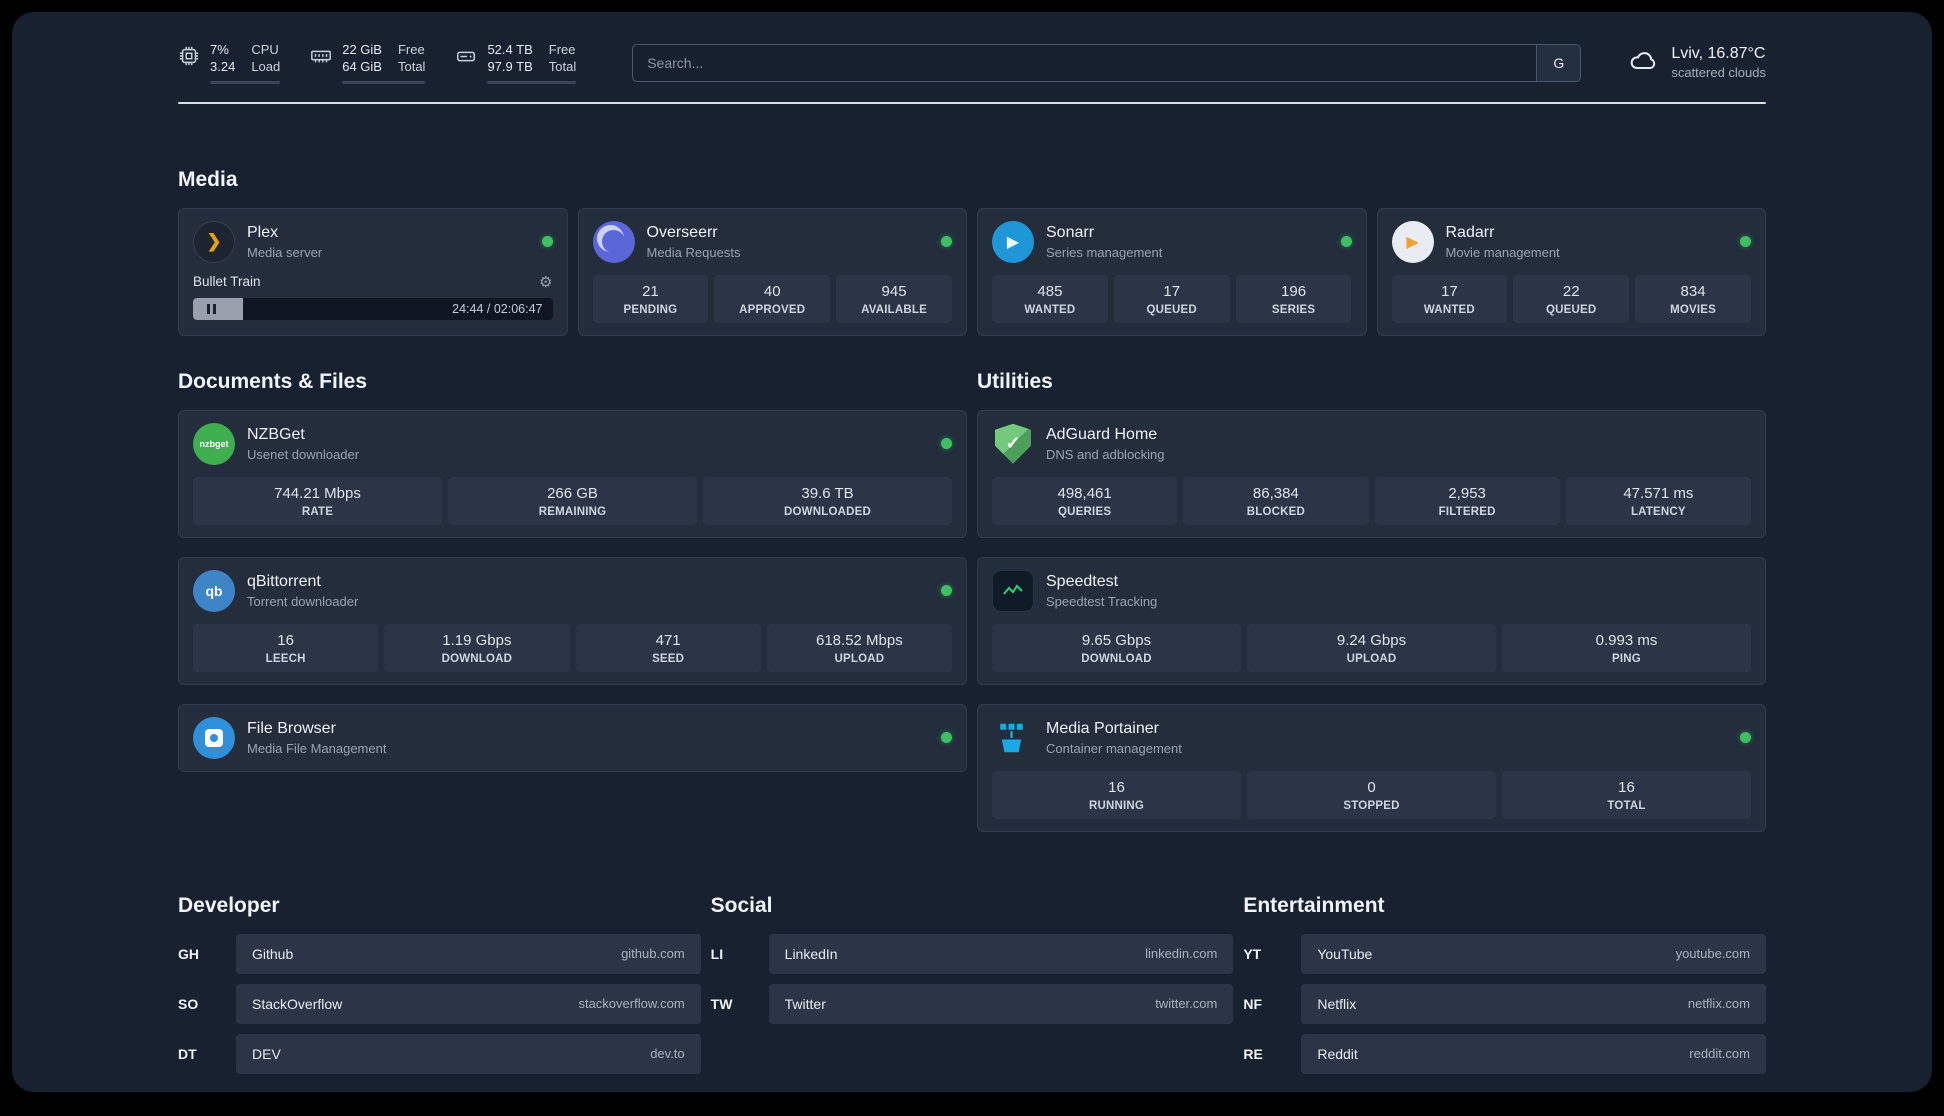 The width and height of the screenshot is (1944, 1116). I want to click on bookmark-row: LI LinkedIn linkedin.com, so click(972, 953).